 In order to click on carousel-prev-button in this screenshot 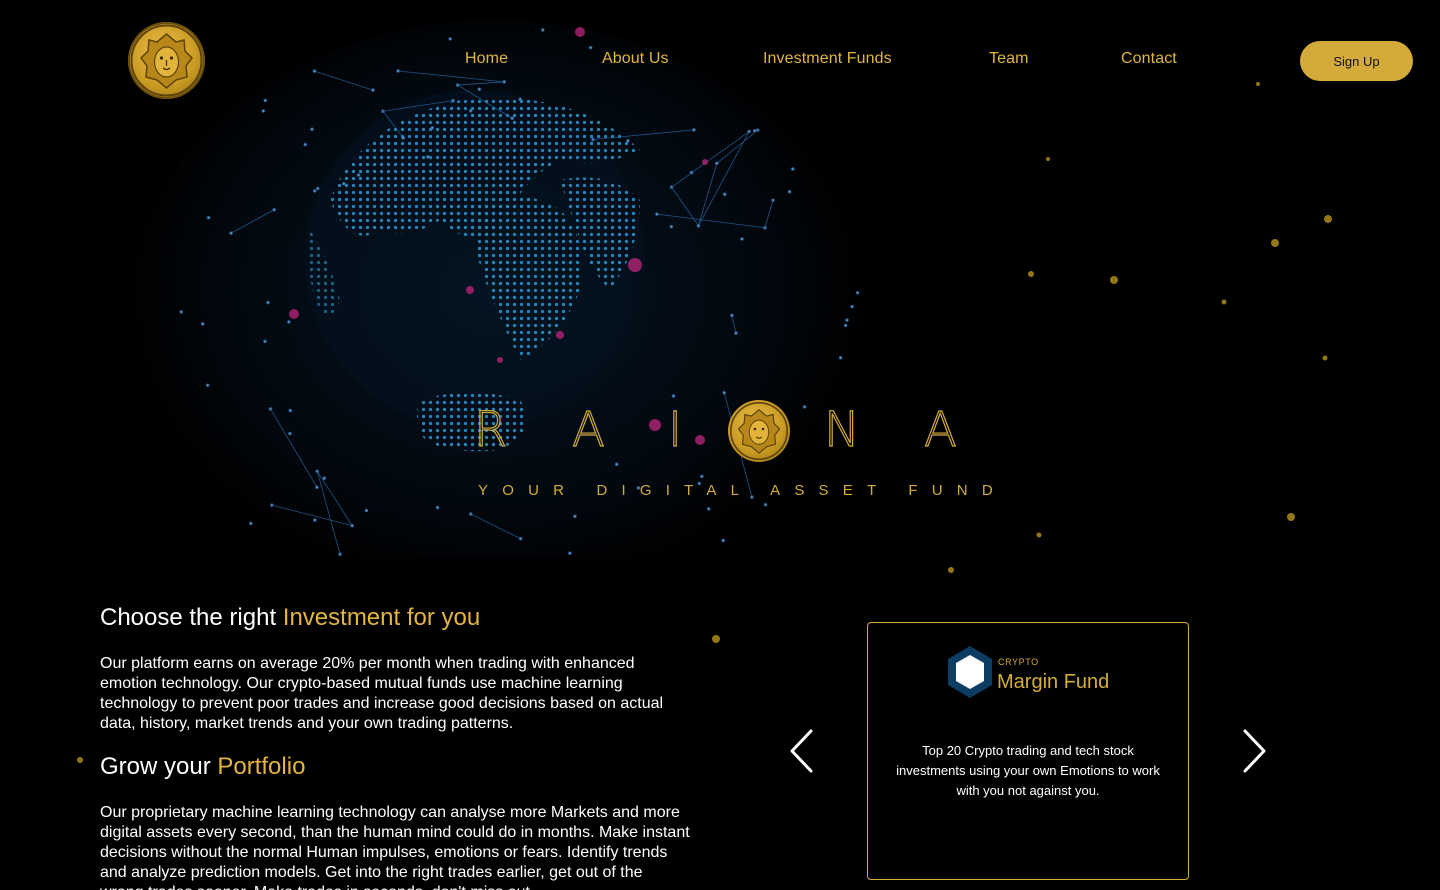, I will do `click(802, 751)`.